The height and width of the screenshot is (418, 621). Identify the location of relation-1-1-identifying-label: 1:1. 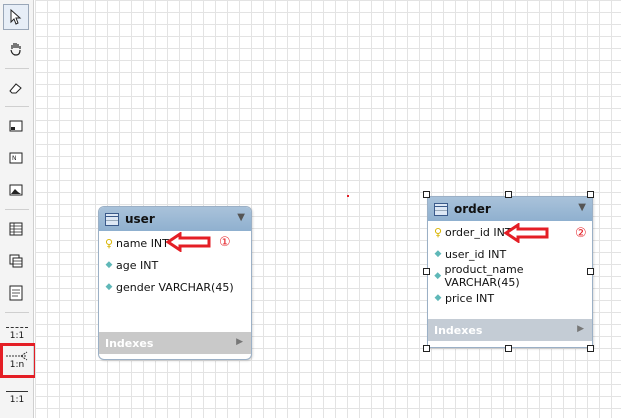
(17, 400).